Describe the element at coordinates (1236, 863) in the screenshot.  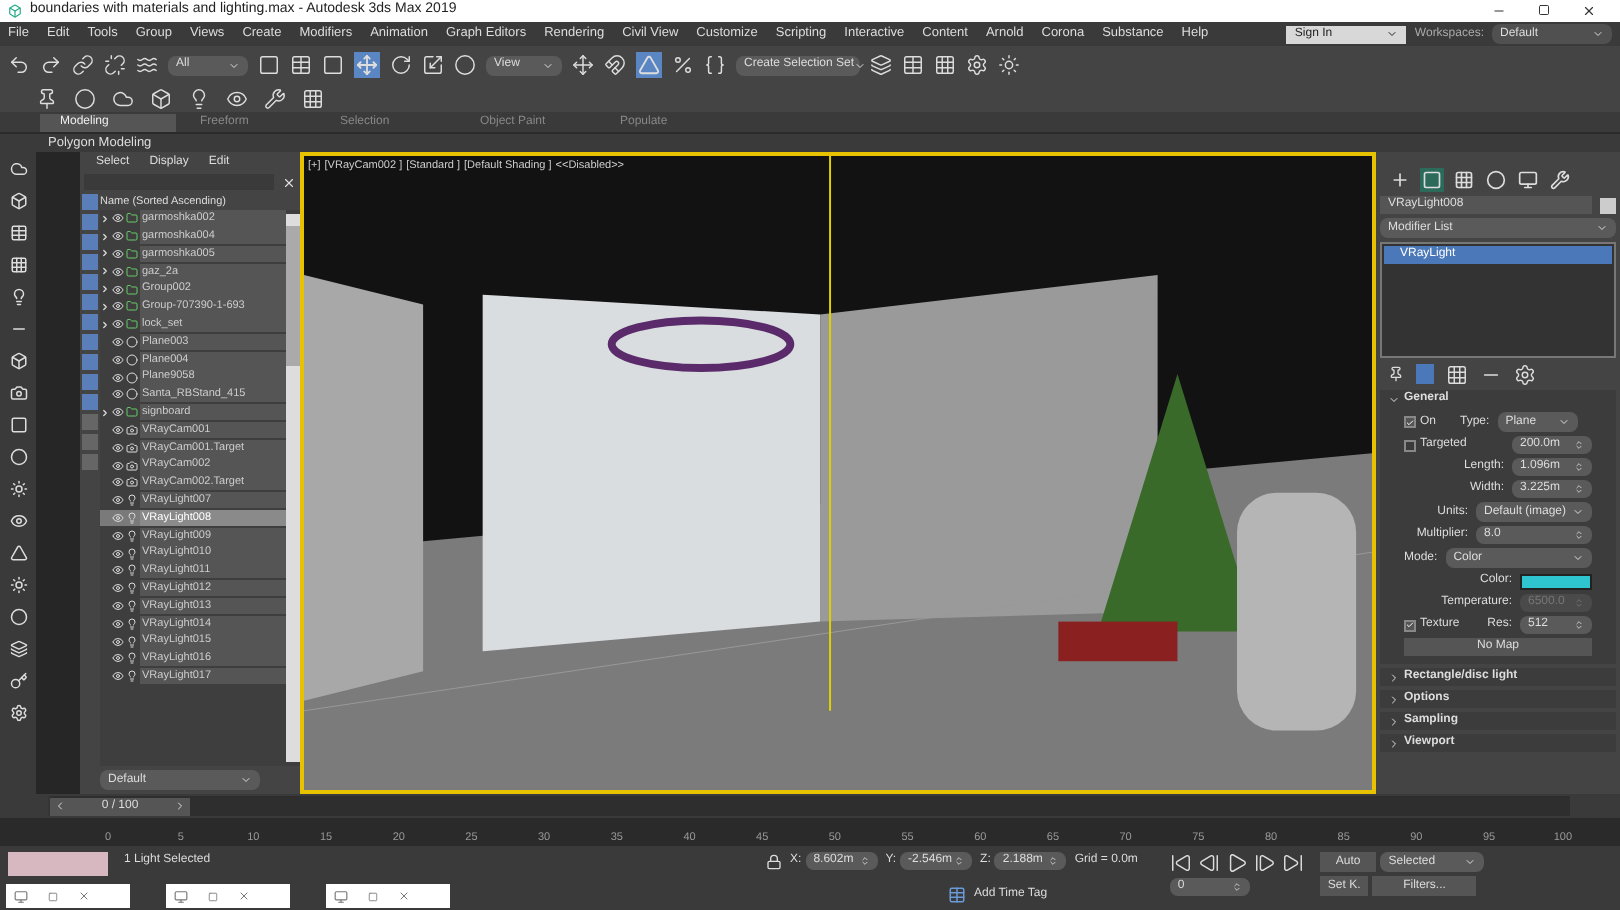
I see `play-icon` at that location.